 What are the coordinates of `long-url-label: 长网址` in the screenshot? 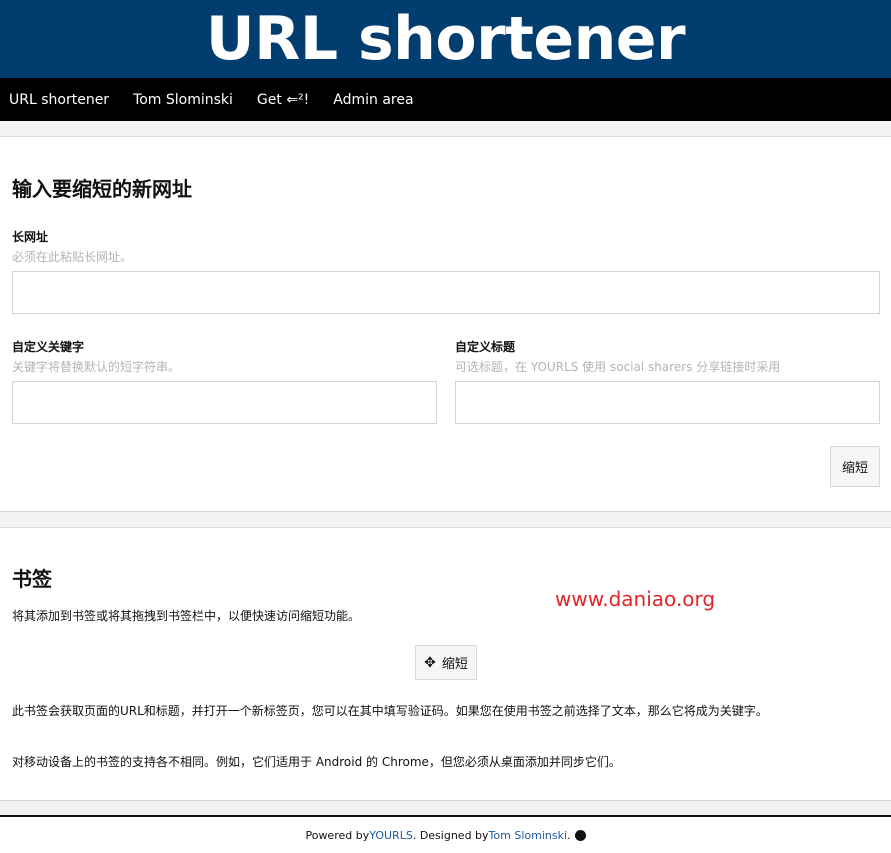 It's located at (30, 237).